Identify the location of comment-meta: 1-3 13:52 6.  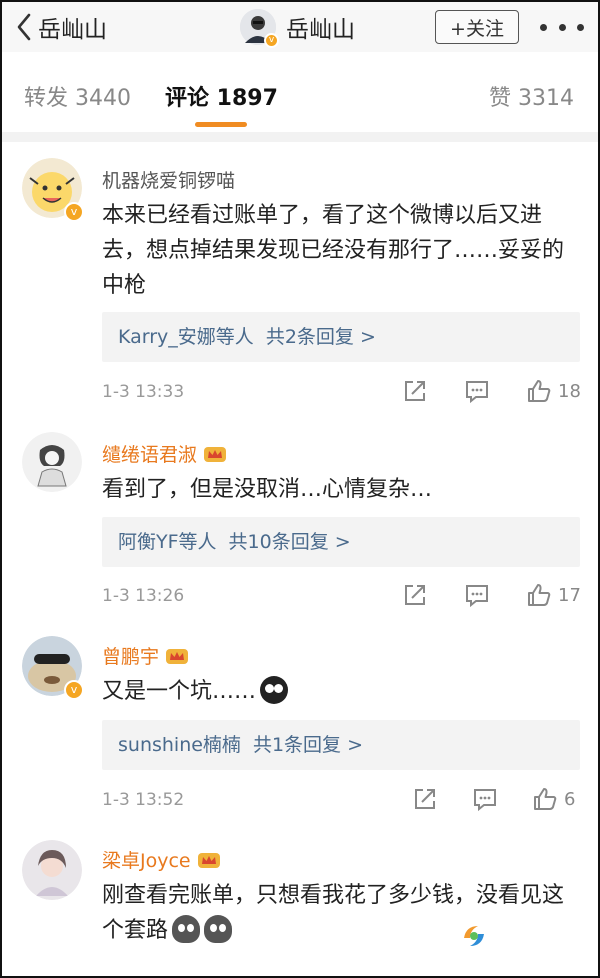
(341, 801).